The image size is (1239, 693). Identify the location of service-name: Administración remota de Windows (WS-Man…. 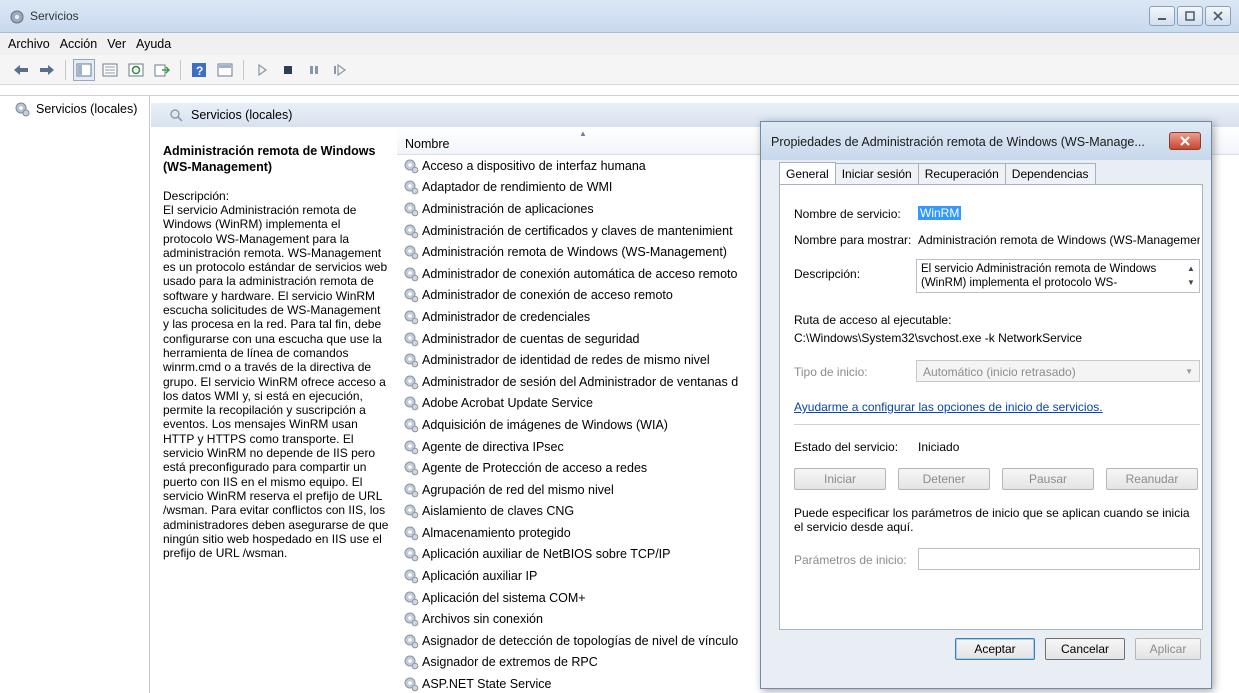
(574, 252).